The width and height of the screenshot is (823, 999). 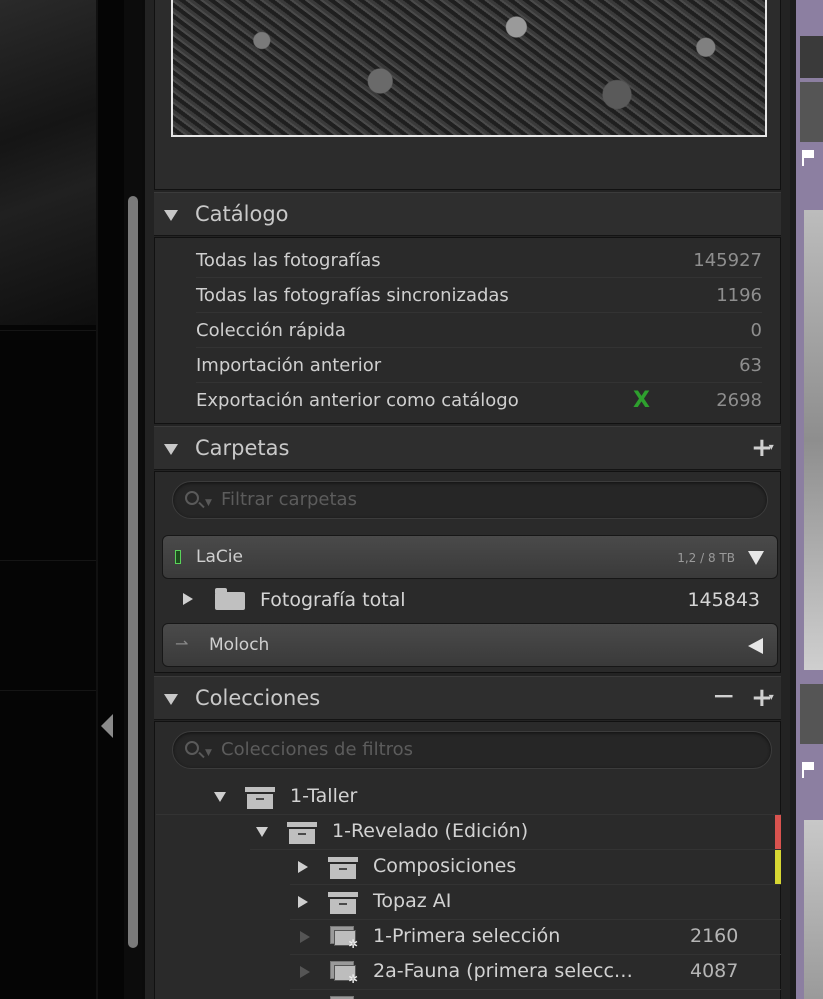 I want to click on collection-label: 1-Taller, so click(x=324, y=796).